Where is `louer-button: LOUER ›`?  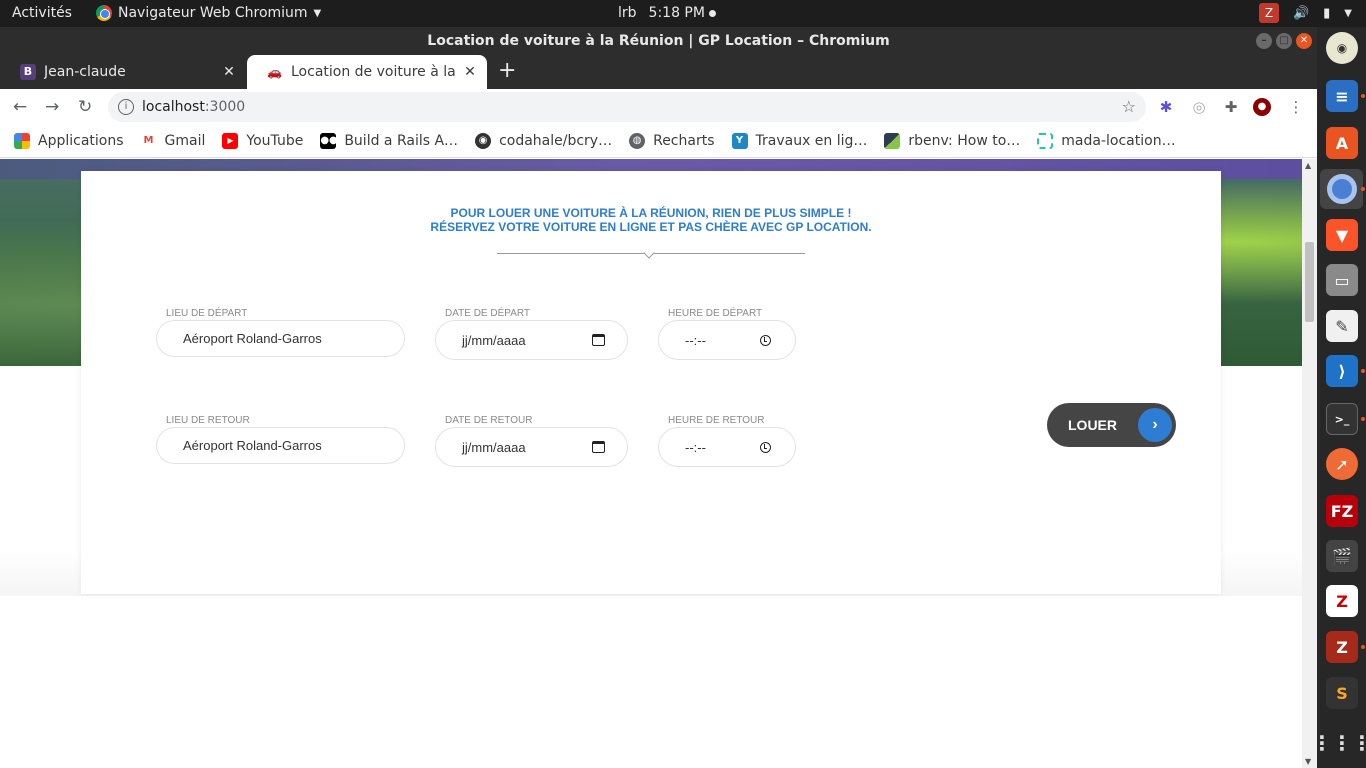 louer-button: LOUER › is located at coordinates (1111, 425).